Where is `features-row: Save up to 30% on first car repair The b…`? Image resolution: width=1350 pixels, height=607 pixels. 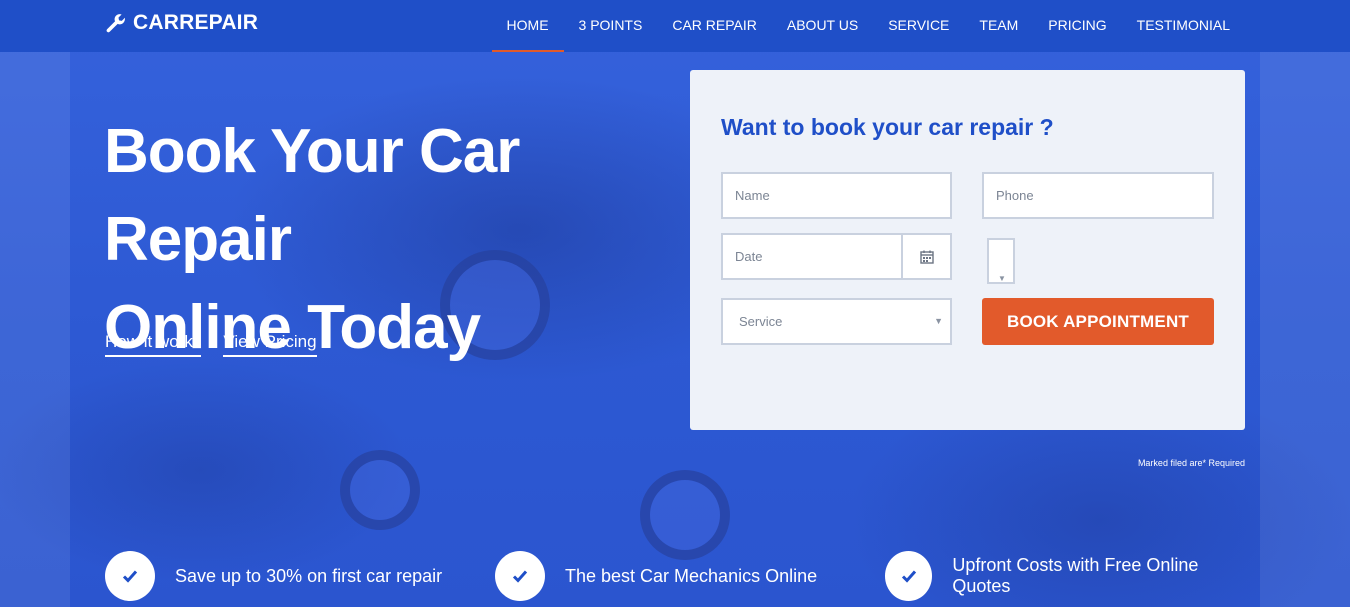 features-row: Save up to 30% on first car repair The b… is located at coordinates (675, 576).